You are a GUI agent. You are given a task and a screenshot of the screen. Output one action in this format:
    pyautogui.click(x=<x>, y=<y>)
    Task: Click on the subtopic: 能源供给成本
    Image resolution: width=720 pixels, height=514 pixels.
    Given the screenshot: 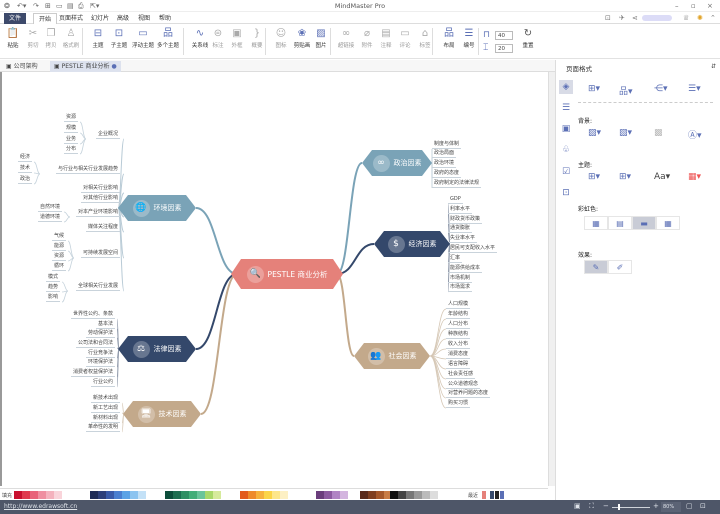 What is the action you would take?
    pyautogui.click(x=465, y=268)
    